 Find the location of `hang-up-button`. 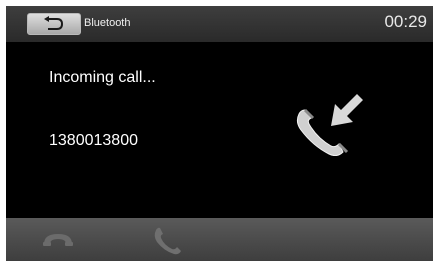

hang-up-button is located at coordinates (66, 240).